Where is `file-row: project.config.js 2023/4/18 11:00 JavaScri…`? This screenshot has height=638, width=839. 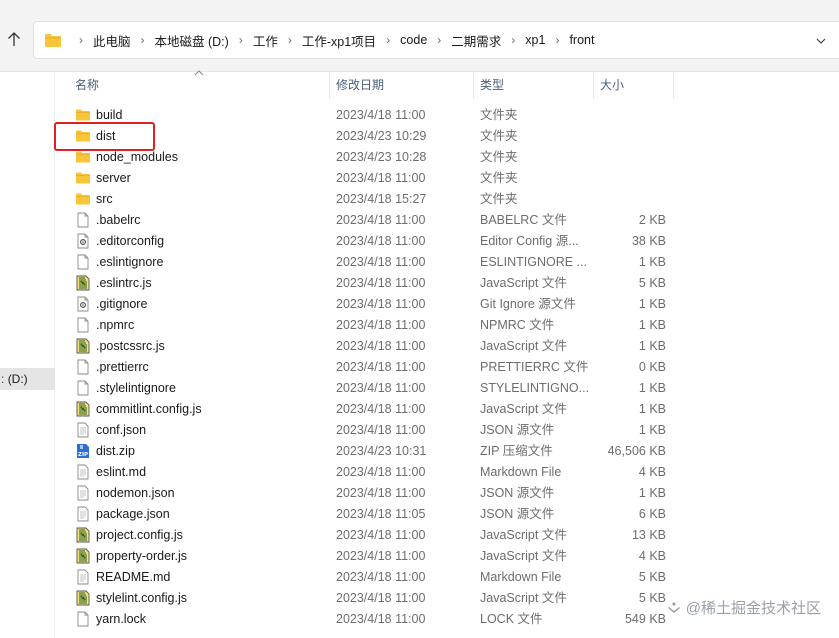
file-row: project.config.js 2023/4/18 11:00 JavaScri… is located at coordinates (447, 535).